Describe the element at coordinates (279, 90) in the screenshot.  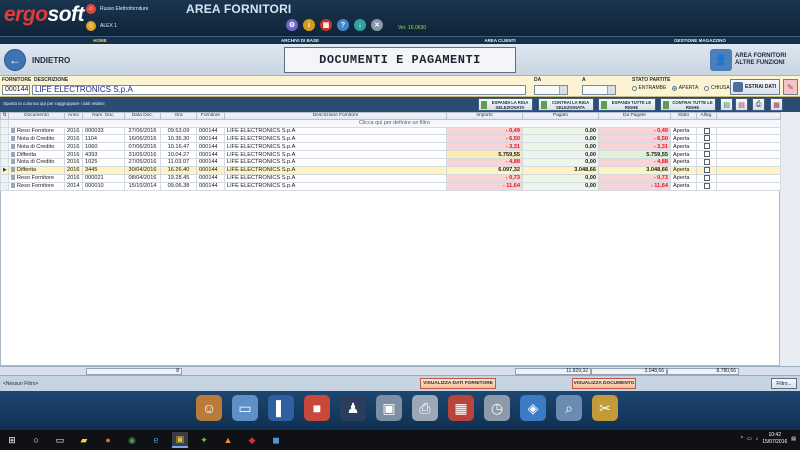
I see `fornitore-desc-field: LIFE ELECTRONICS S.p.A` at that location.